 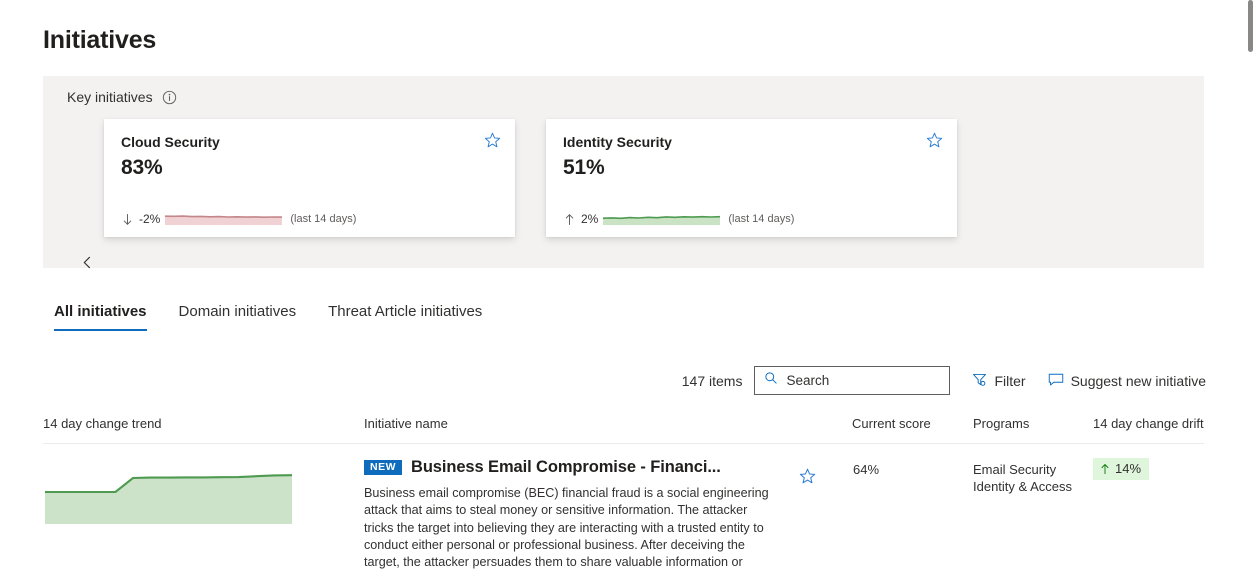 I want to click on filter-button: Filter, so click(x=999, y=381).